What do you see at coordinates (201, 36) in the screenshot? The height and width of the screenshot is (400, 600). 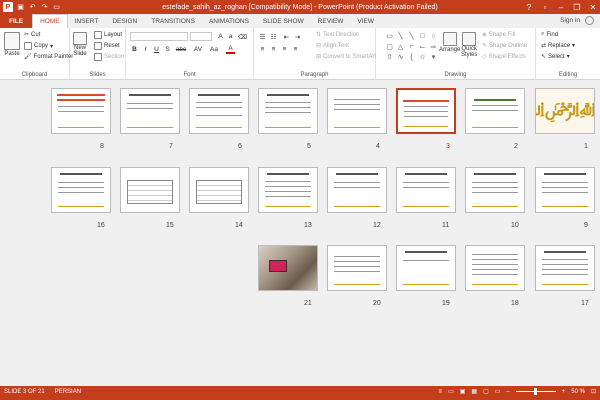 I see `font-size-combo` at bounding box center [201, 36].